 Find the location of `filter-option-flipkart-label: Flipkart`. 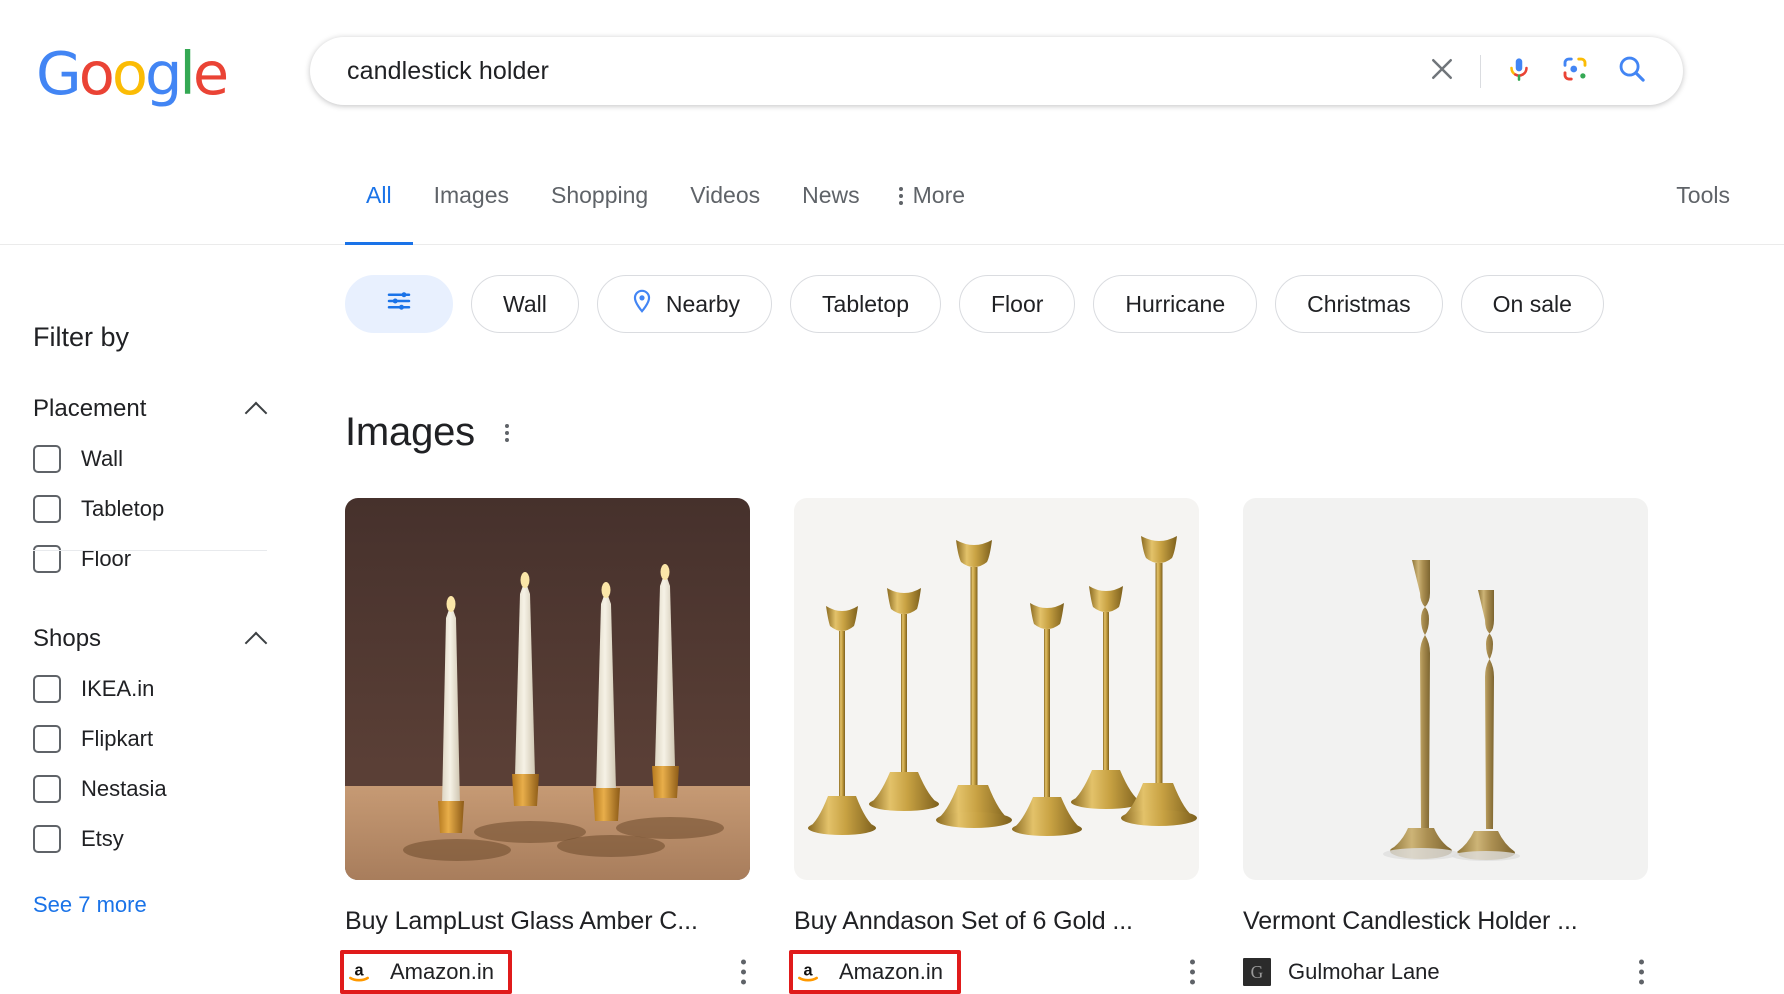

filter-option-flipkart-label: Flipkart is located at coordinates (117, 738).